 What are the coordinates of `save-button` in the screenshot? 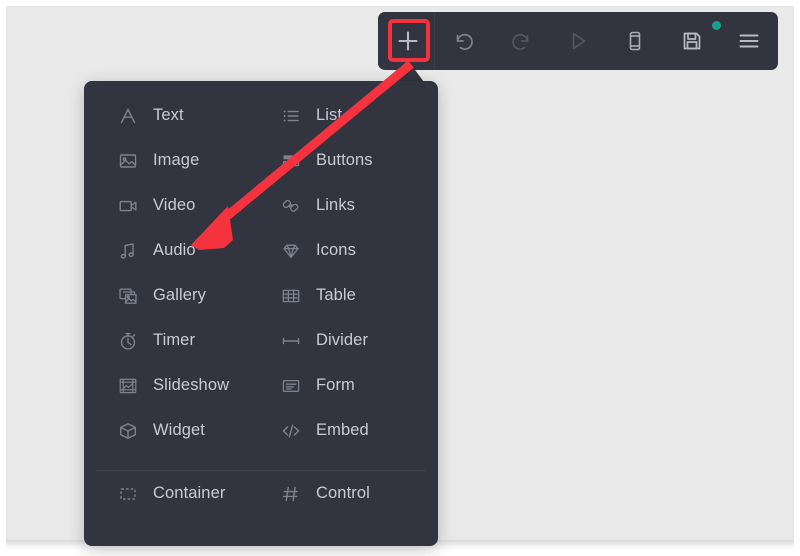 It's located at (691, 41).